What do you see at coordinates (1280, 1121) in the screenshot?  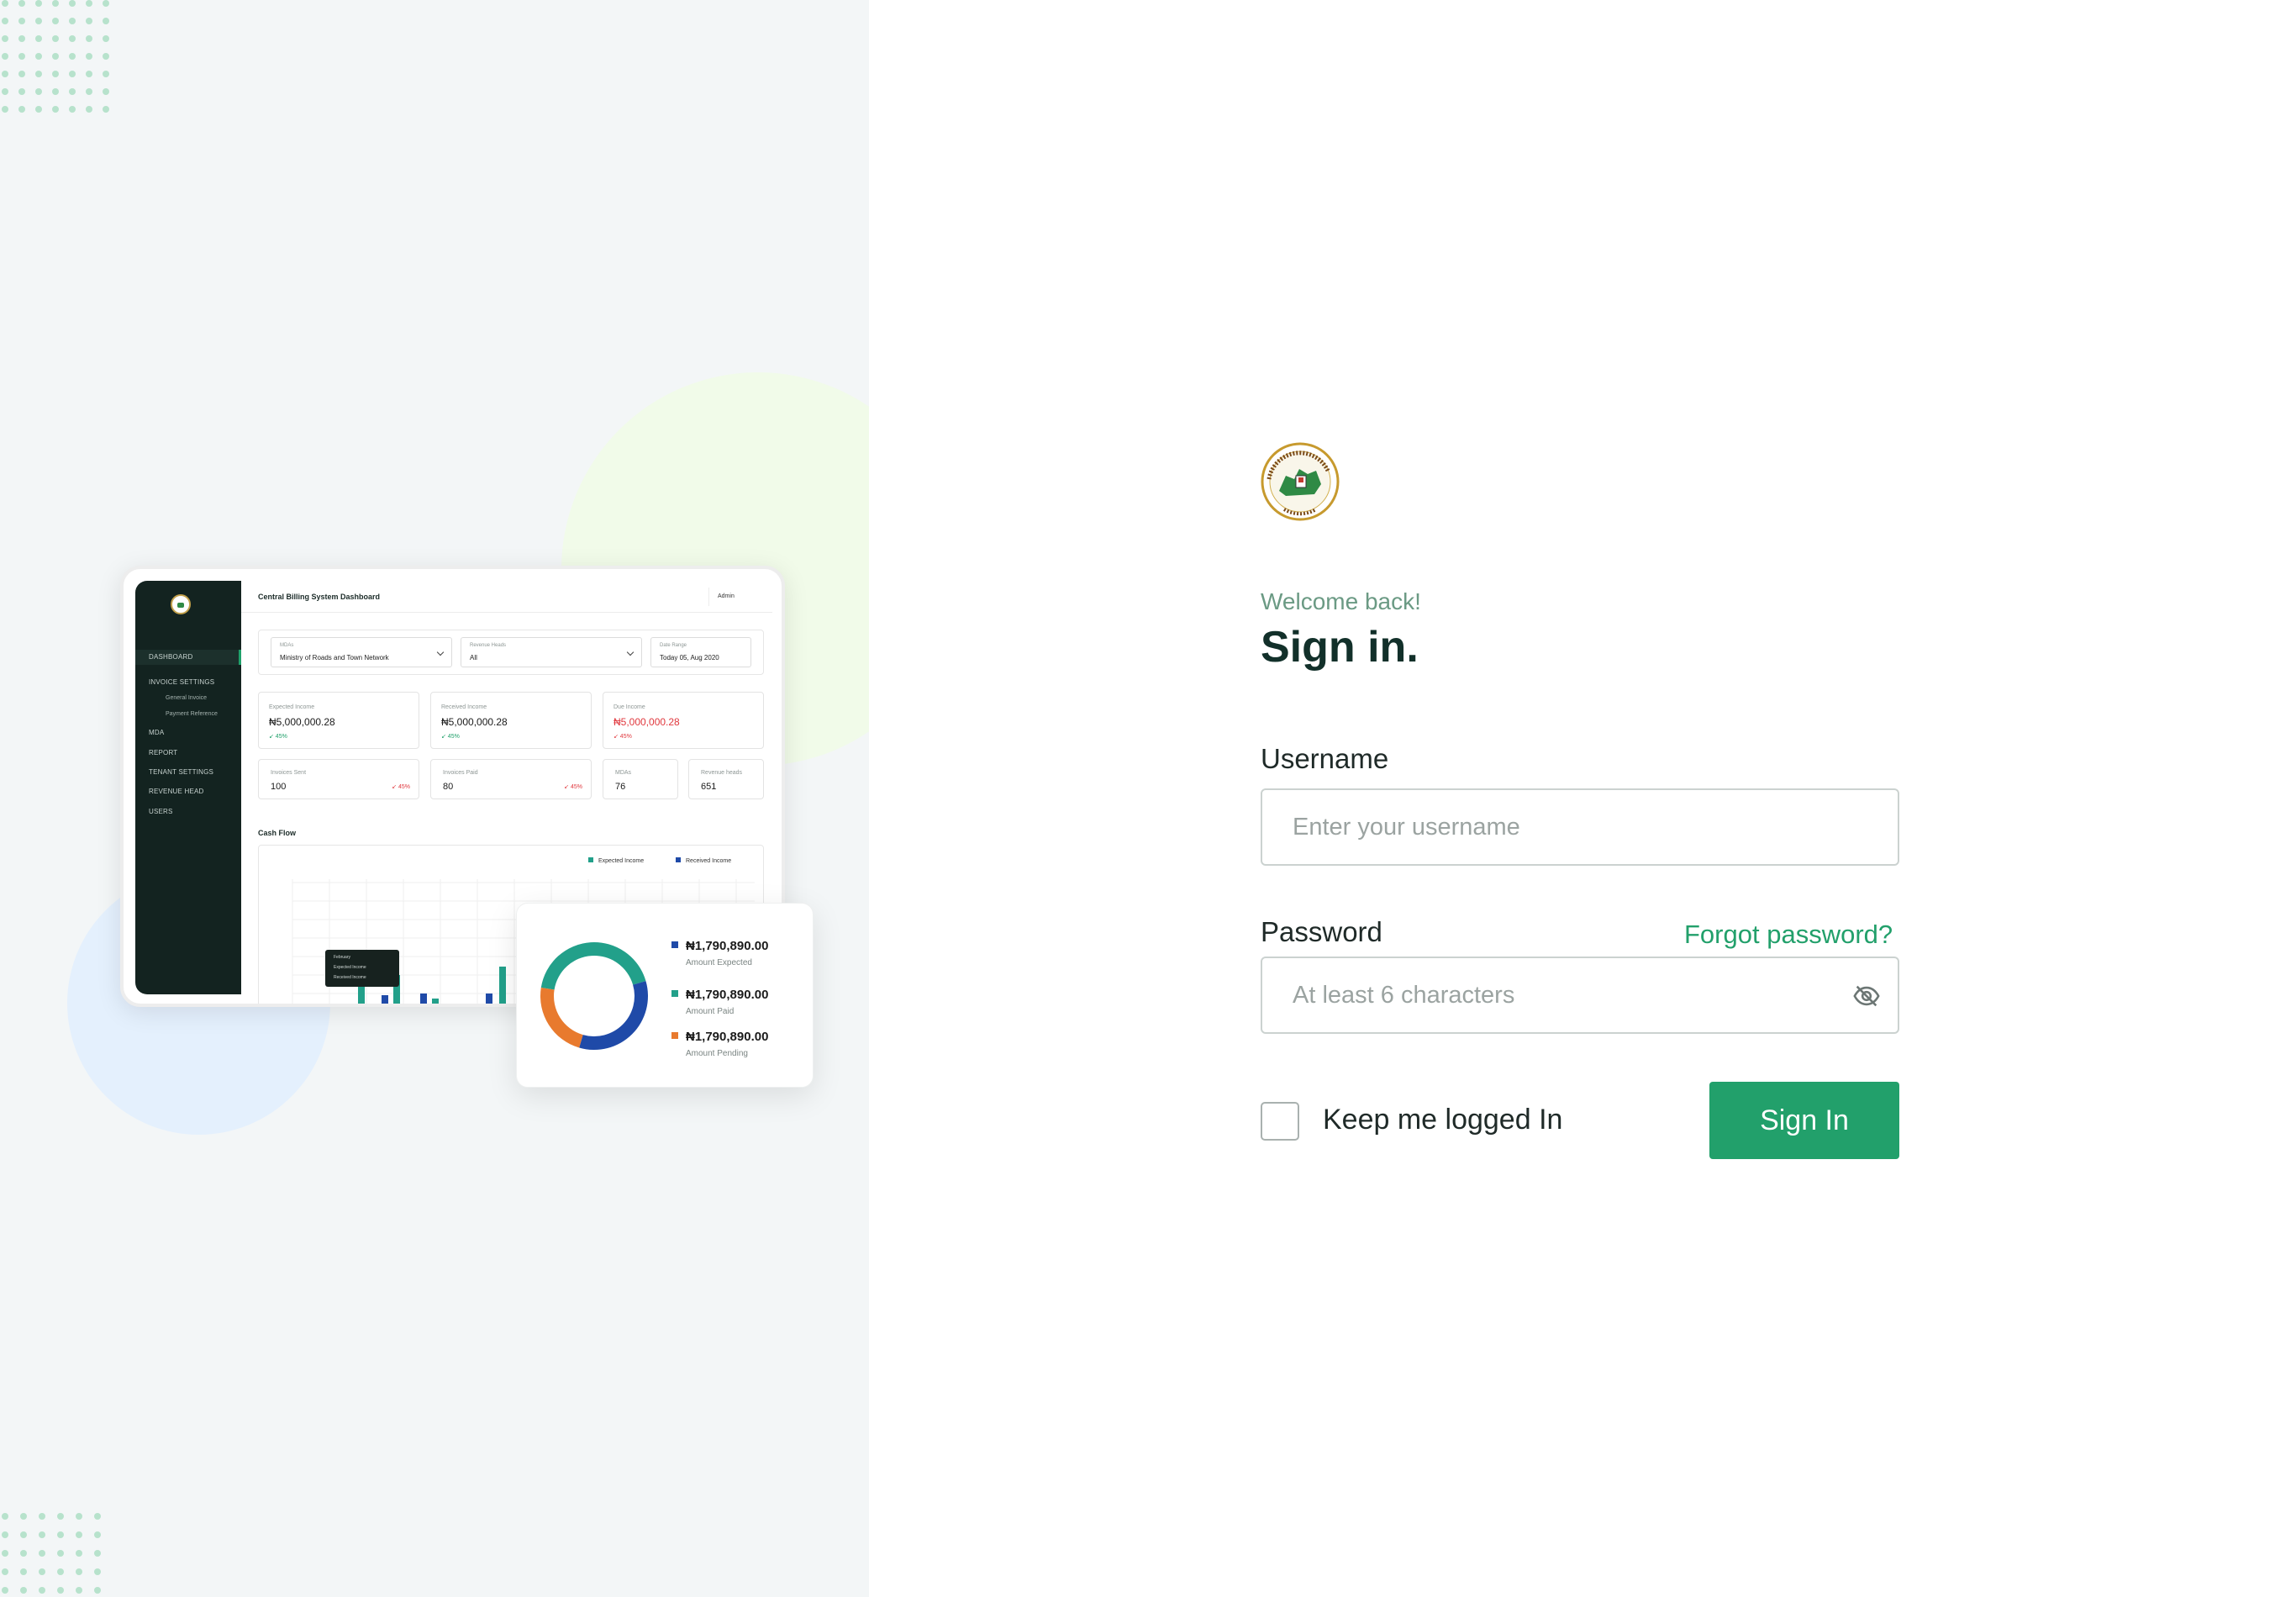 I see `keep-logged-in-checkbox` at bounding box center [1280, 1121].